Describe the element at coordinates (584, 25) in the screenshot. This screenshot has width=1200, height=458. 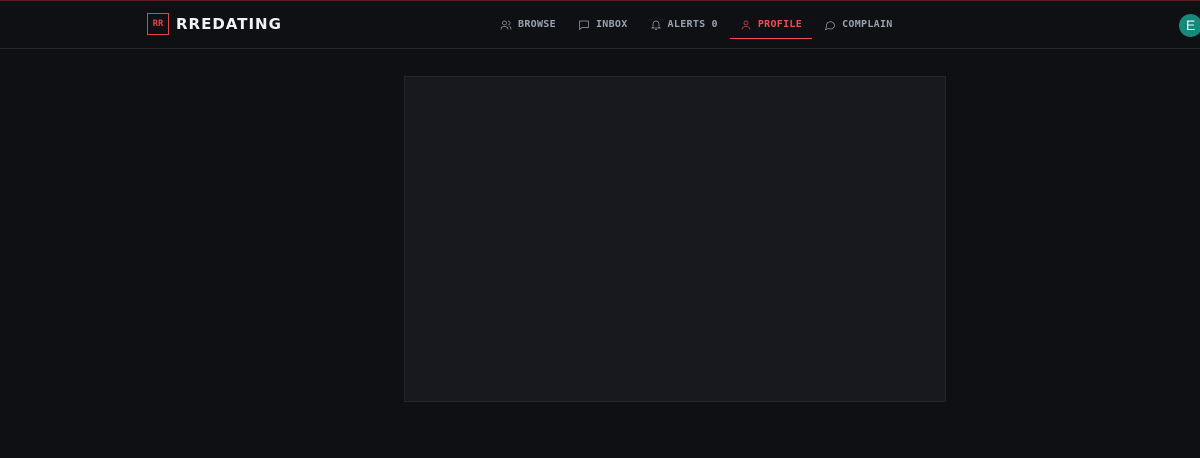
I see `message-square-icon` at that location.